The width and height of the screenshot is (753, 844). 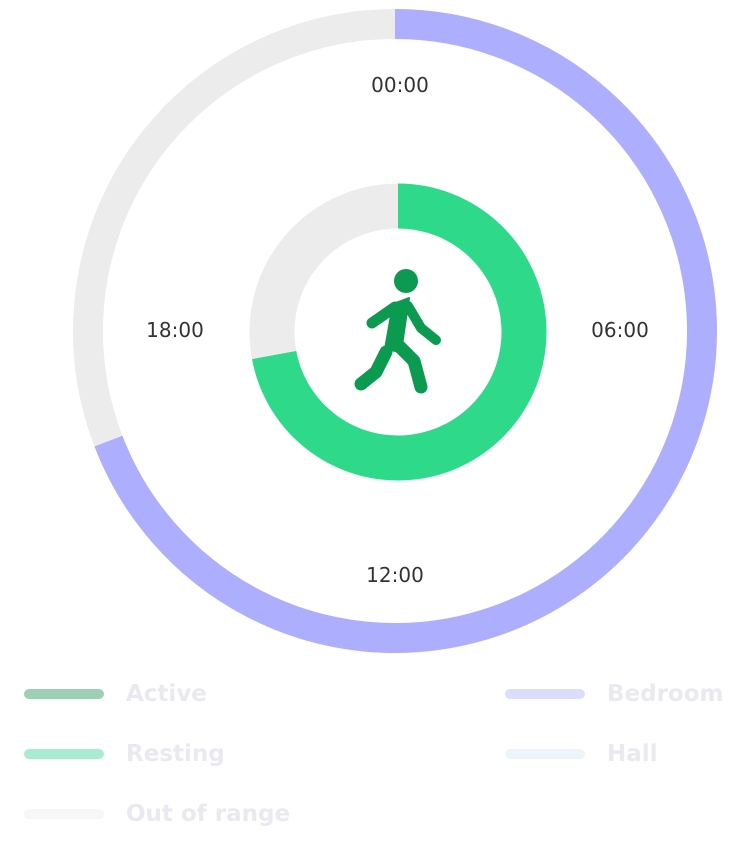 What do you see at coordinates (324, 271) in the screenshot?
I see `inner-ring-segment-out-of-range` at bounding box center [324, 271].